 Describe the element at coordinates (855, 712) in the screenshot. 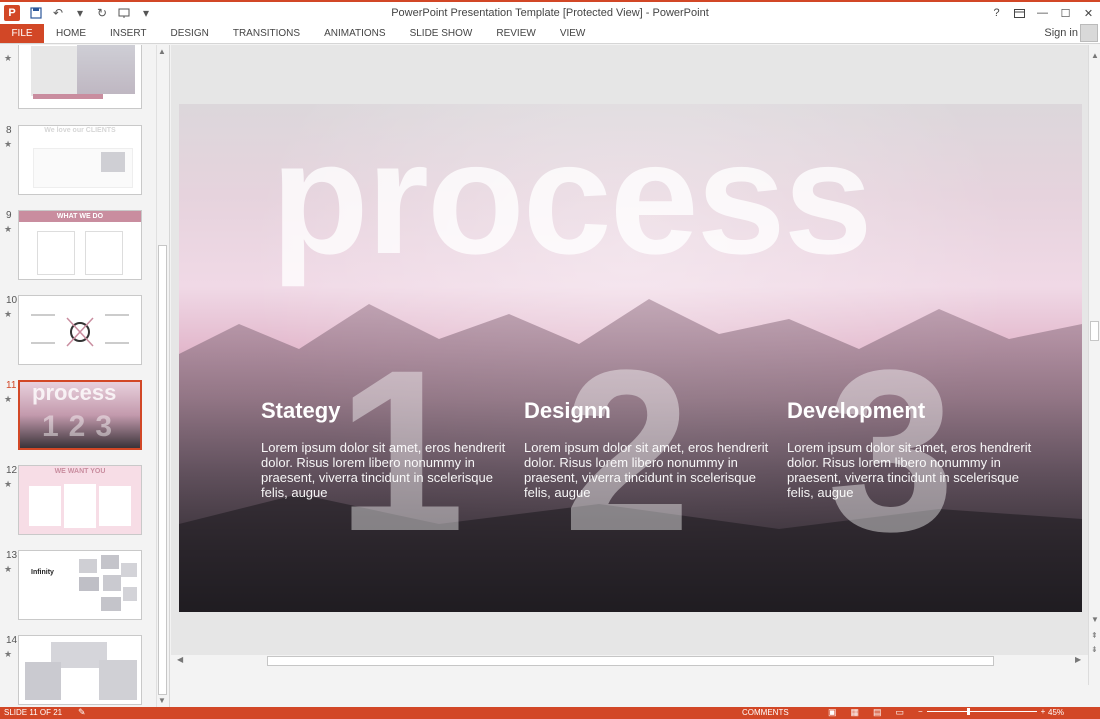

I see `slide-sorter-icon: ▦` at that location.